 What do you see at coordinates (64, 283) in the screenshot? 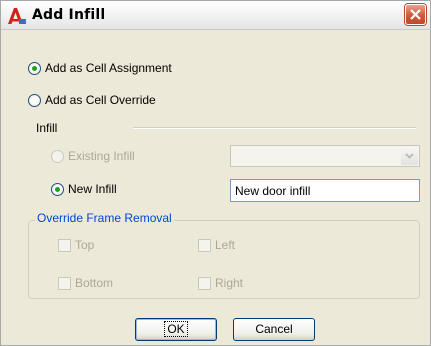
I see `bottom-checkbox` at bounding box center [64, 283].